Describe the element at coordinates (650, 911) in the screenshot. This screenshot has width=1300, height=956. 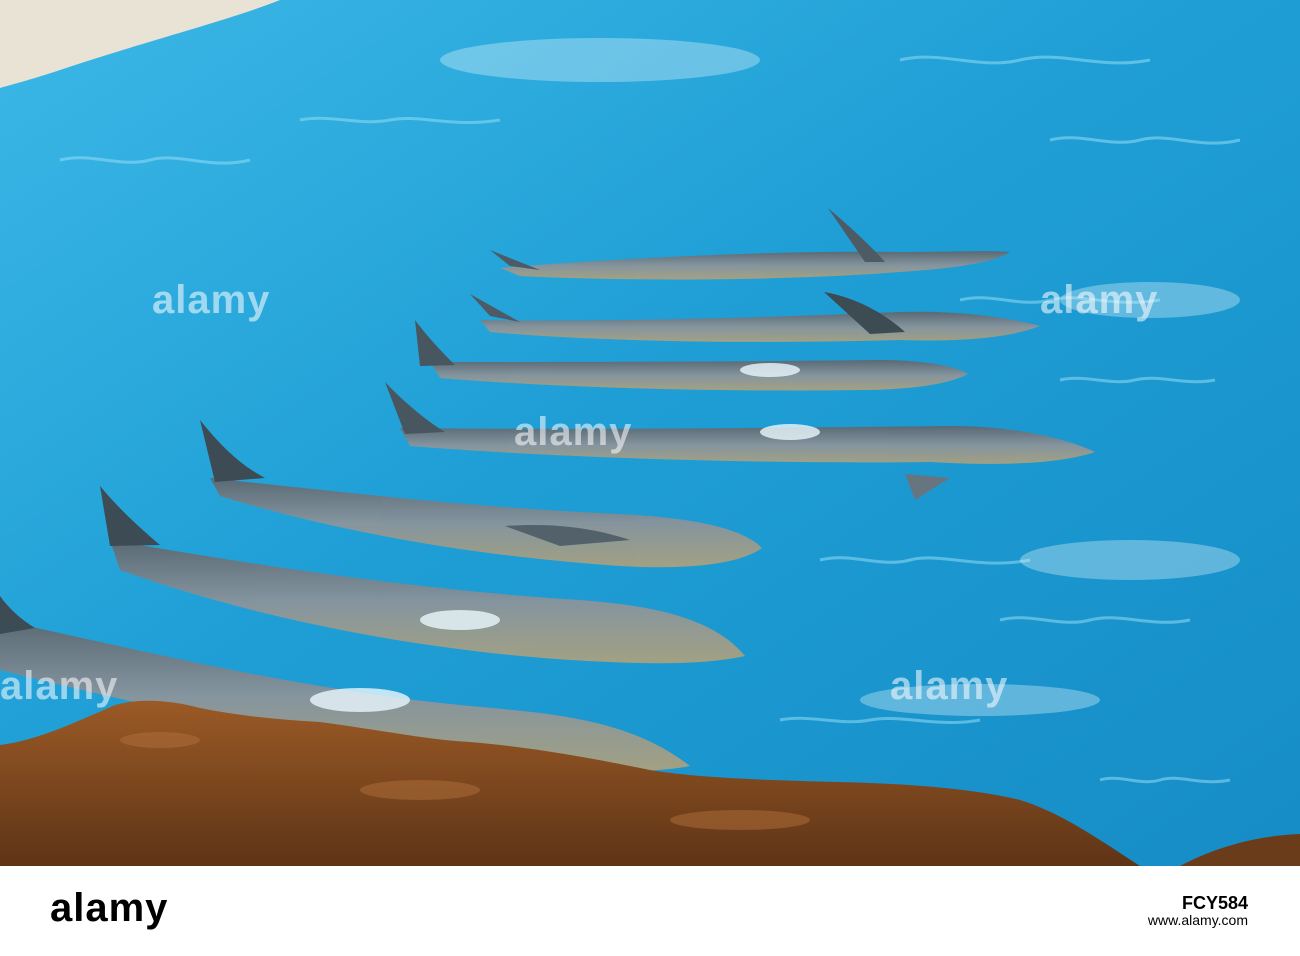
I see `footer-strip: alamy FCY584 www.alamy.com` at that location.